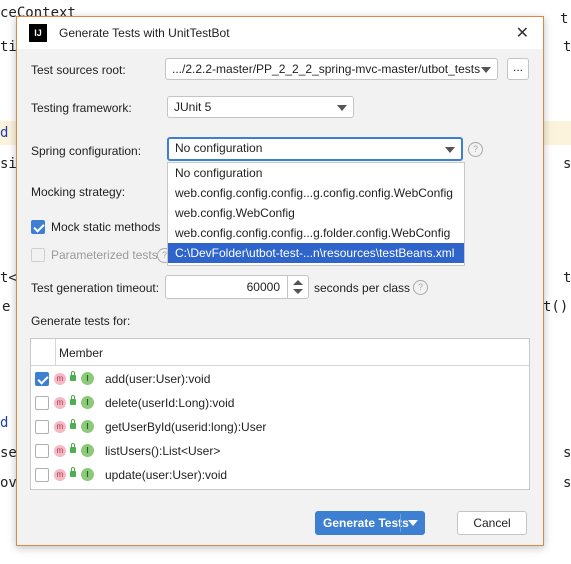 This screenshot has width=571, height=564. I want to click on testing-framework-label: Testing framework:, so click(81, 108).